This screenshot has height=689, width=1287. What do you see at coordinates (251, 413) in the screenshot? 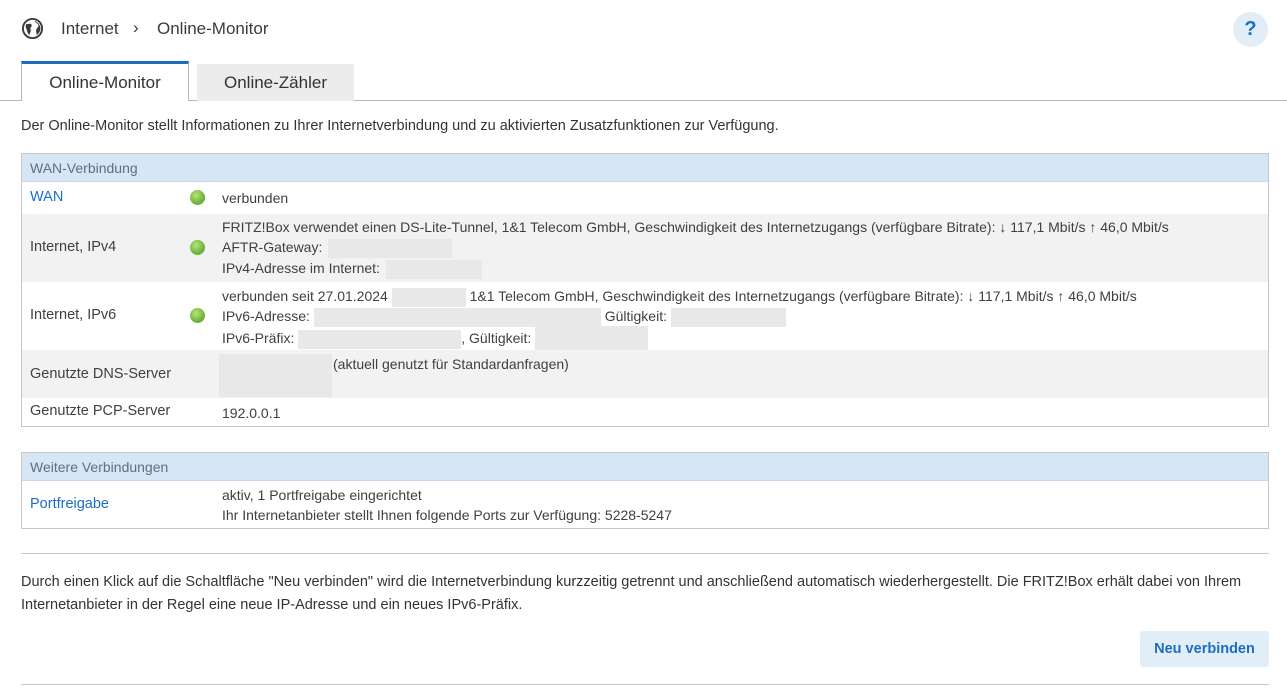
I see `pcp-value: 192.0.0.1` at bounding box center [251, 413].